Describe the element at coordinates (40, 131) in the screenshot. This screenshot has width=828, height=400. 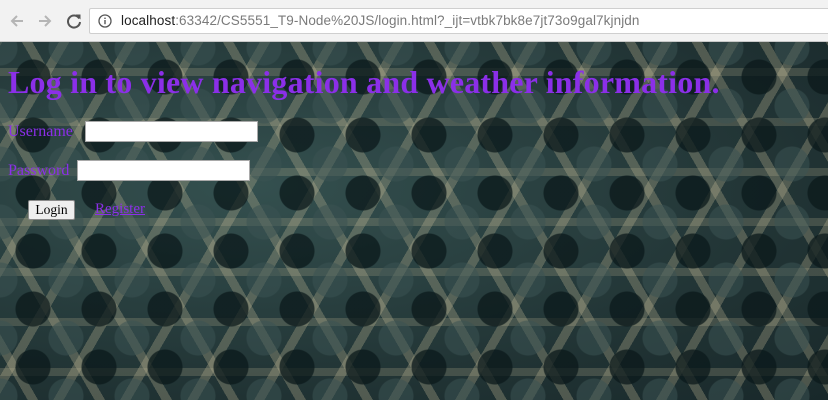
I see `username-label: Username` at that location.